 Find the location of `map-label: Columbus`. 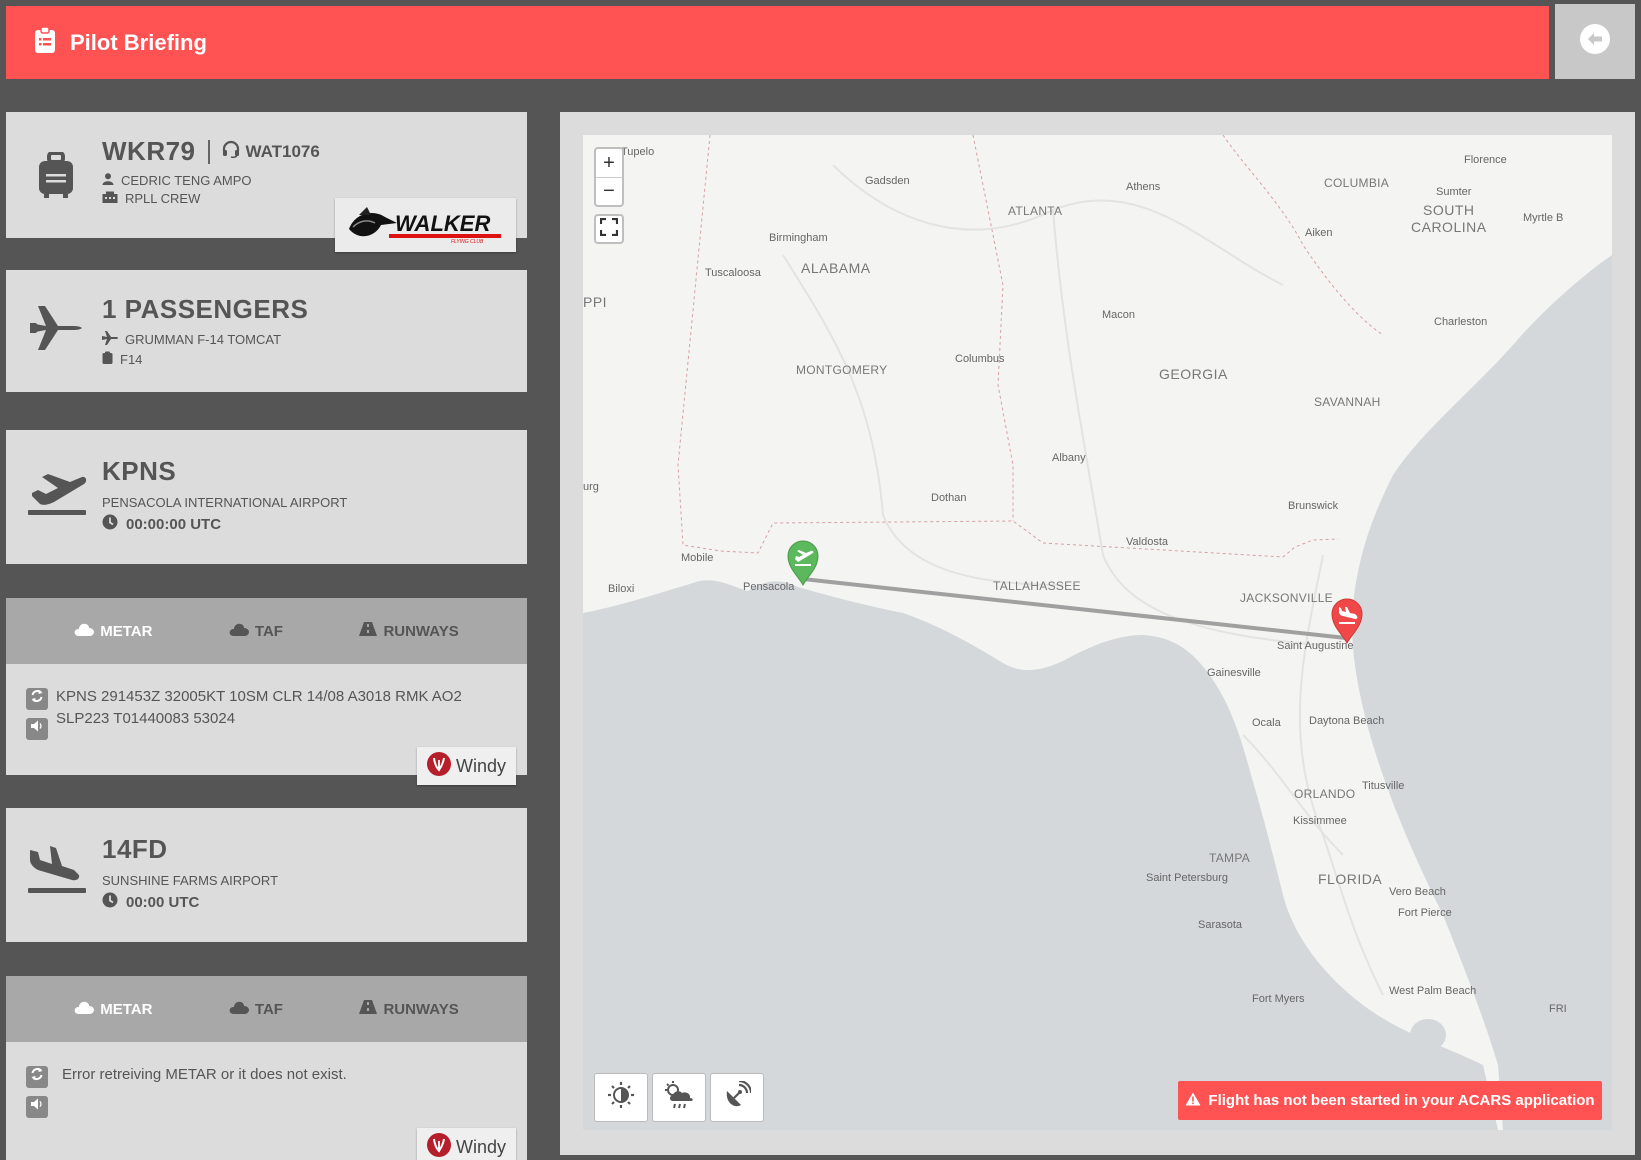

map-label: Columbus is located at coordinates (980, 359).